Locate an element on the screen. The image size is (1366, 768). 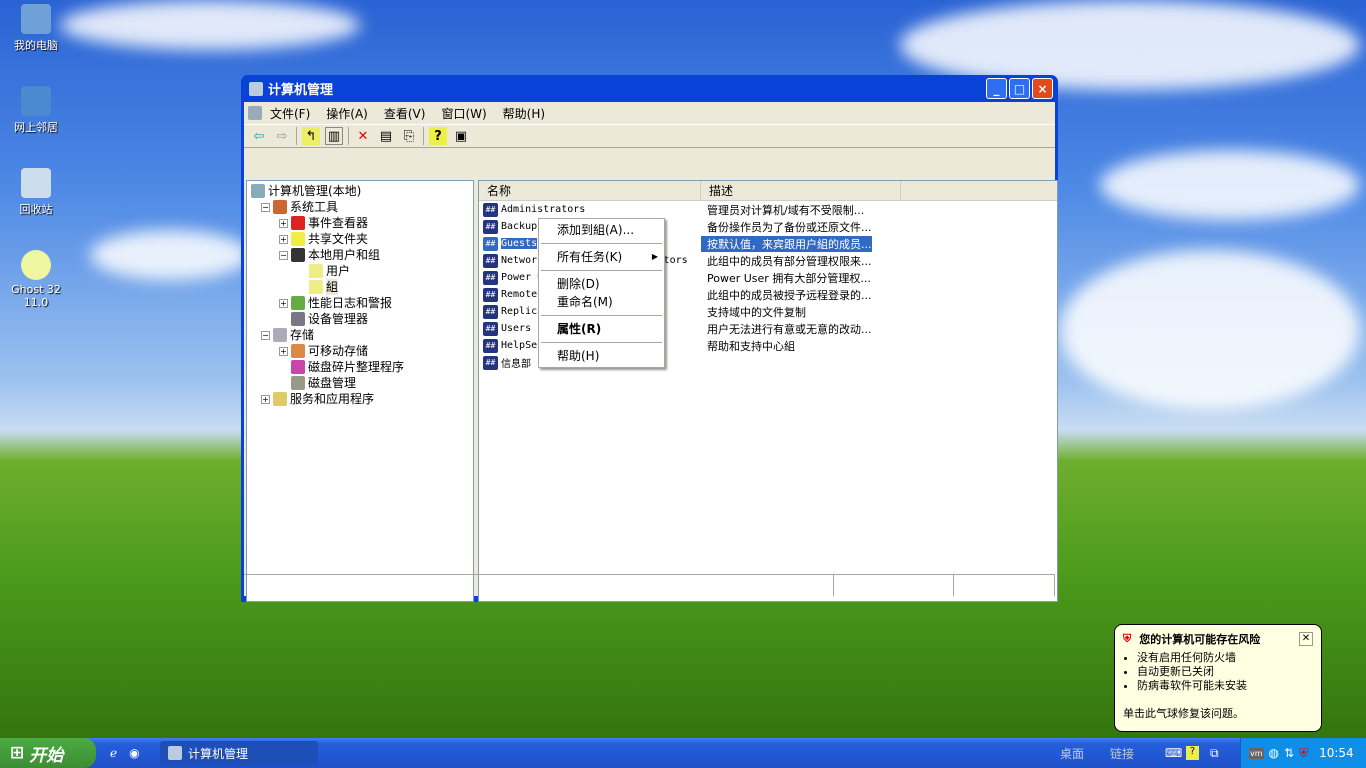
balloon-close-button: ✕ is located at coordinates (1306, 639).